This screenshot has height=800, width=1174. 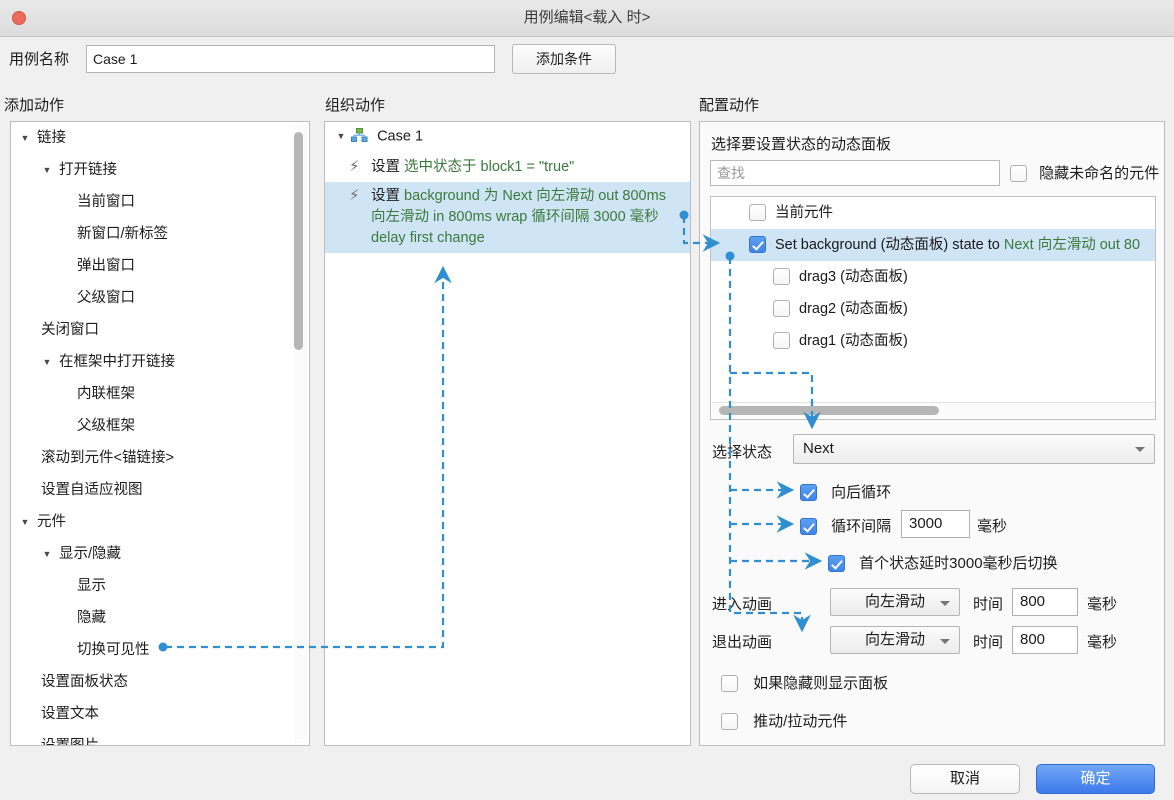 What do you see at coordinates (91, 586) in the screenshot?
I see `action-tree-item-label: 显示` at bounding box center [91, 586].